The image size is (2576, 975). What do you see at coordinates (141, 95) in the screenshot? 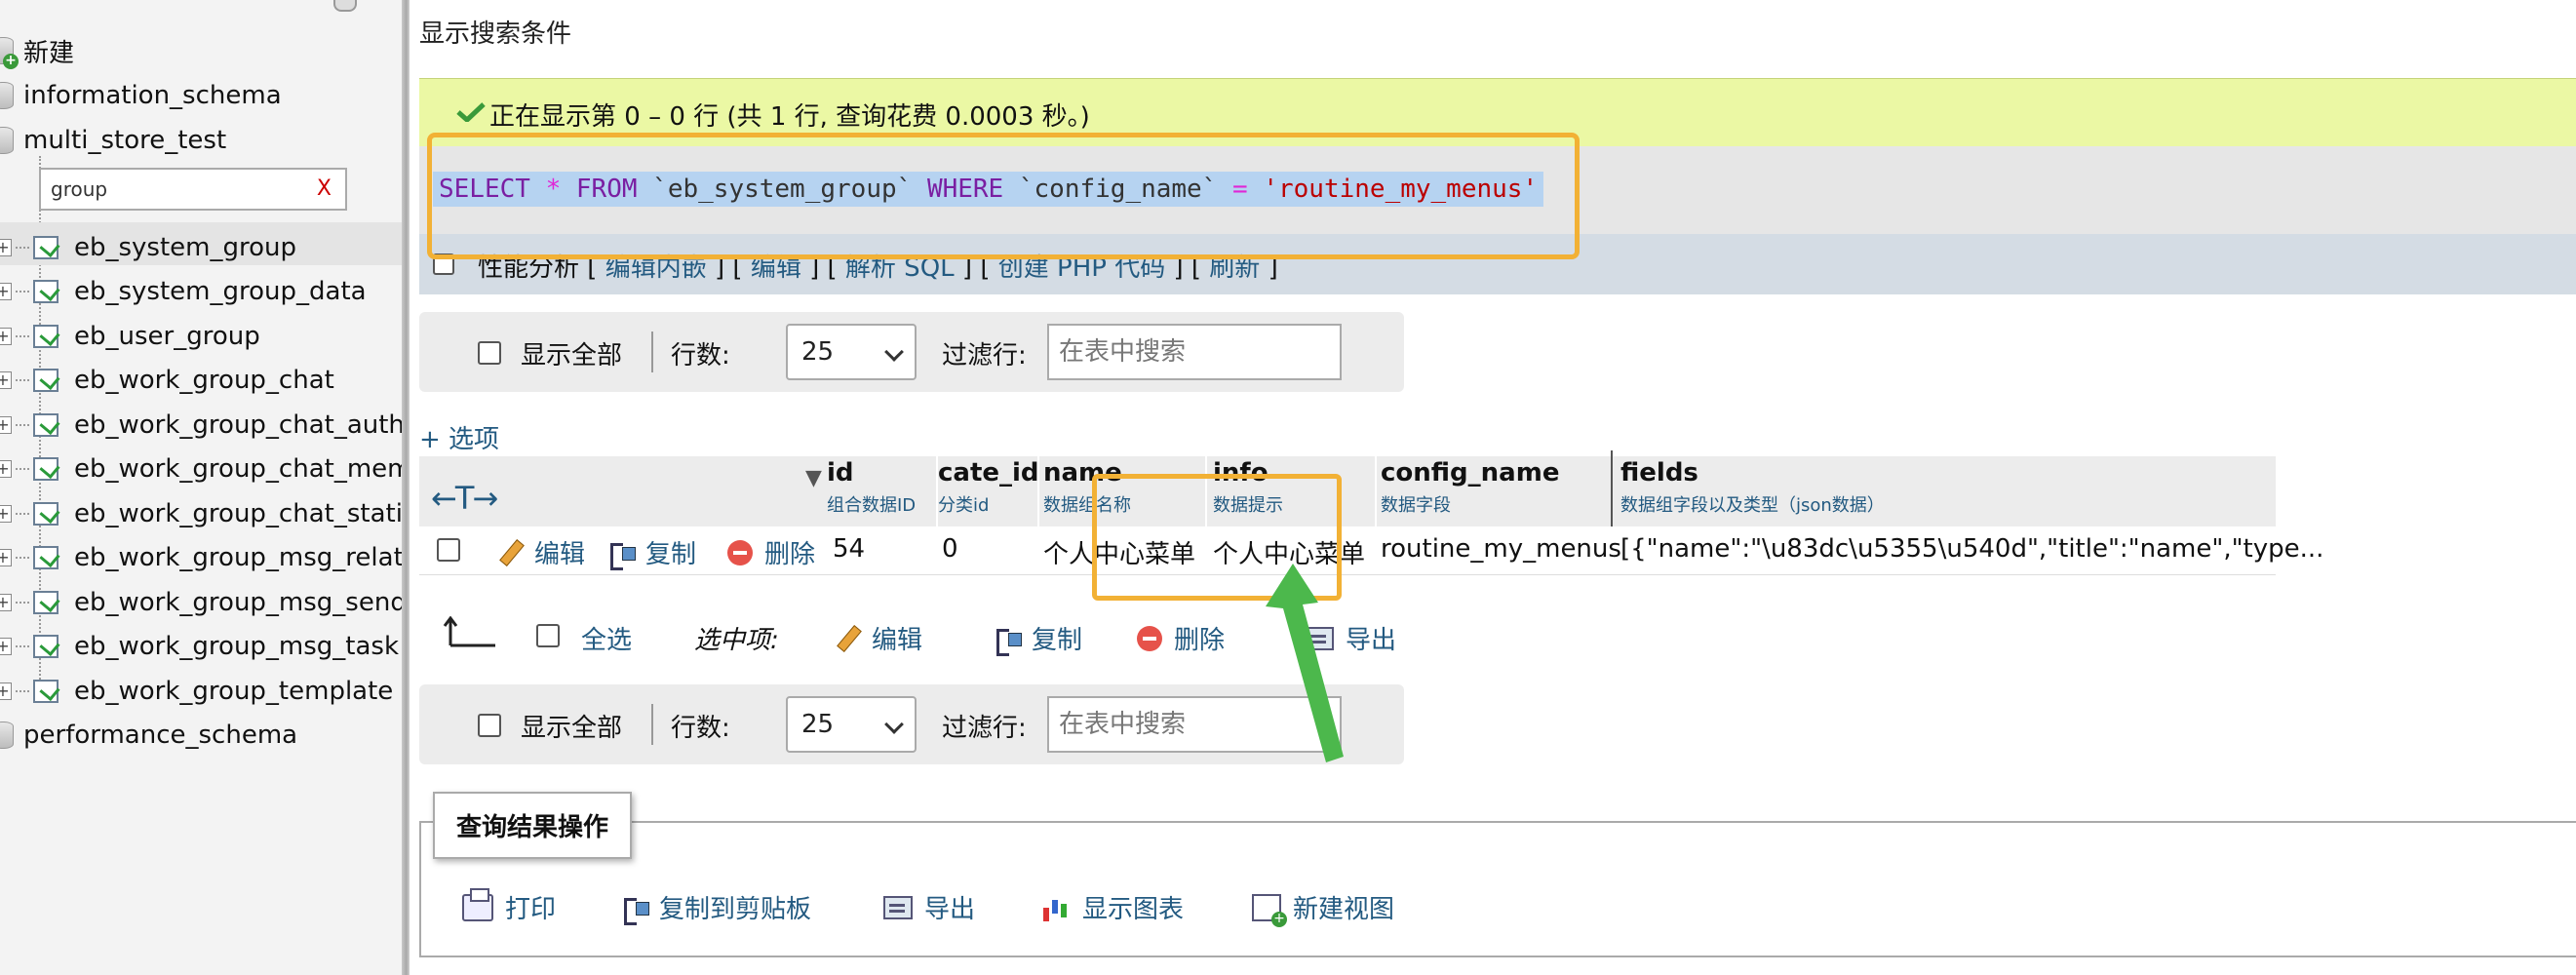
I see `db-item-information-schema: information_schema` at bounding box center [141, 95].